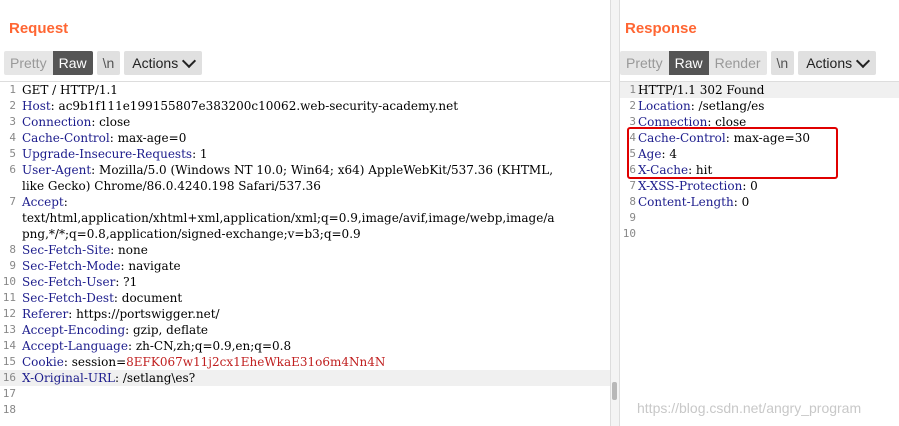 The image size is (899, 426). Describe the element at coordinates (36, 106) in the screenshot. I see `header-name: Host` at that location.